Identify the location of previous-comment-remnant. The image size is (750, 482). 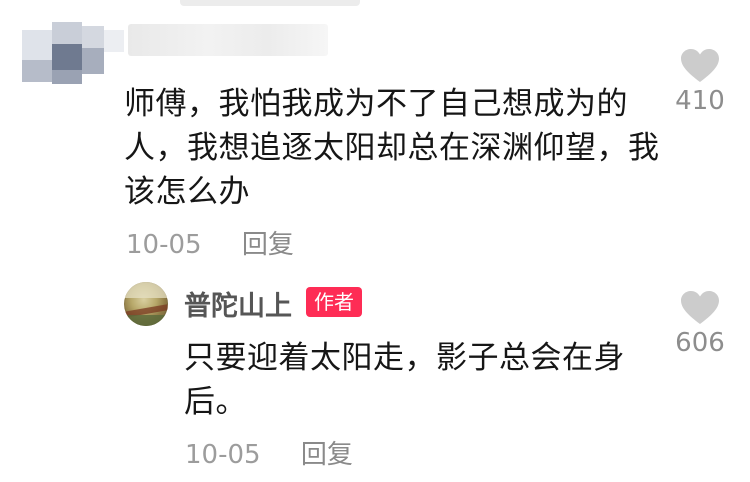
(270, 3).